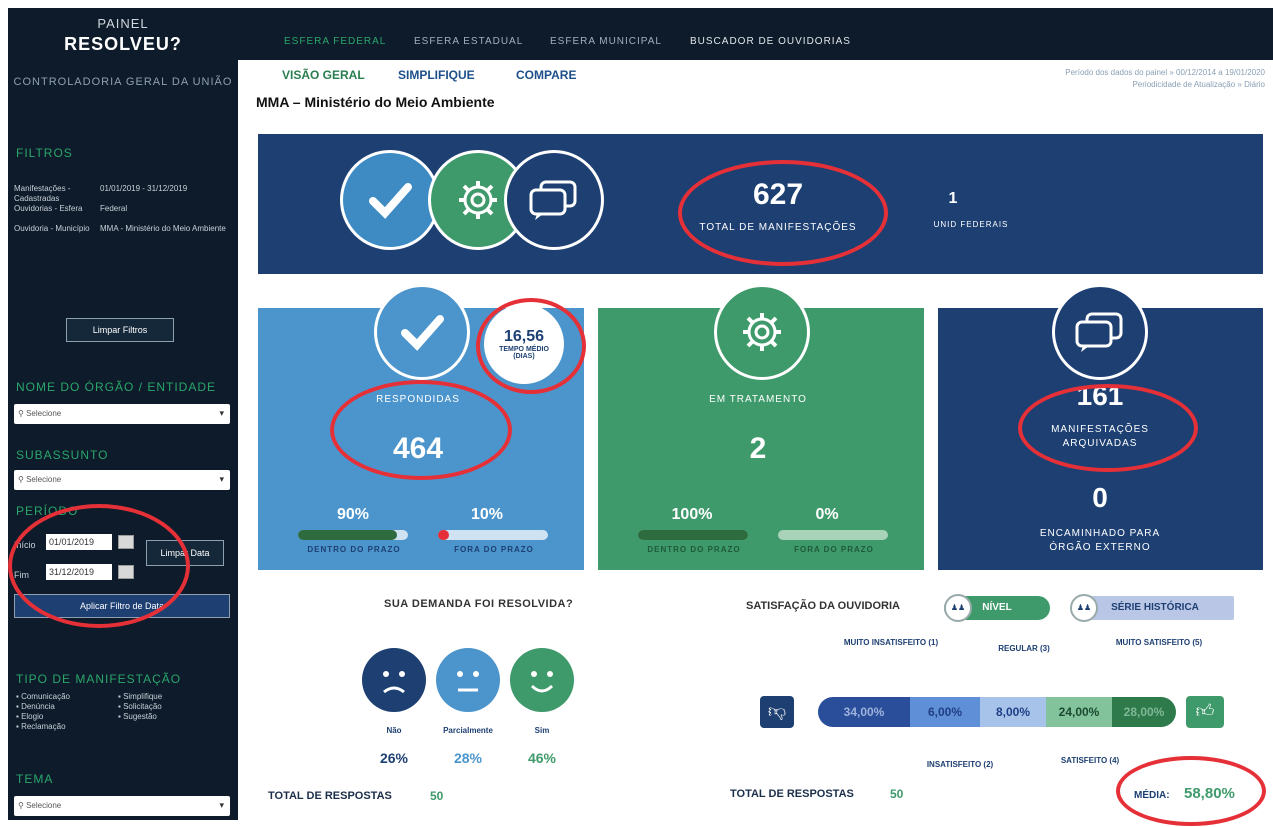  I want to click on tratamento-value: 2, so click(758, 448).